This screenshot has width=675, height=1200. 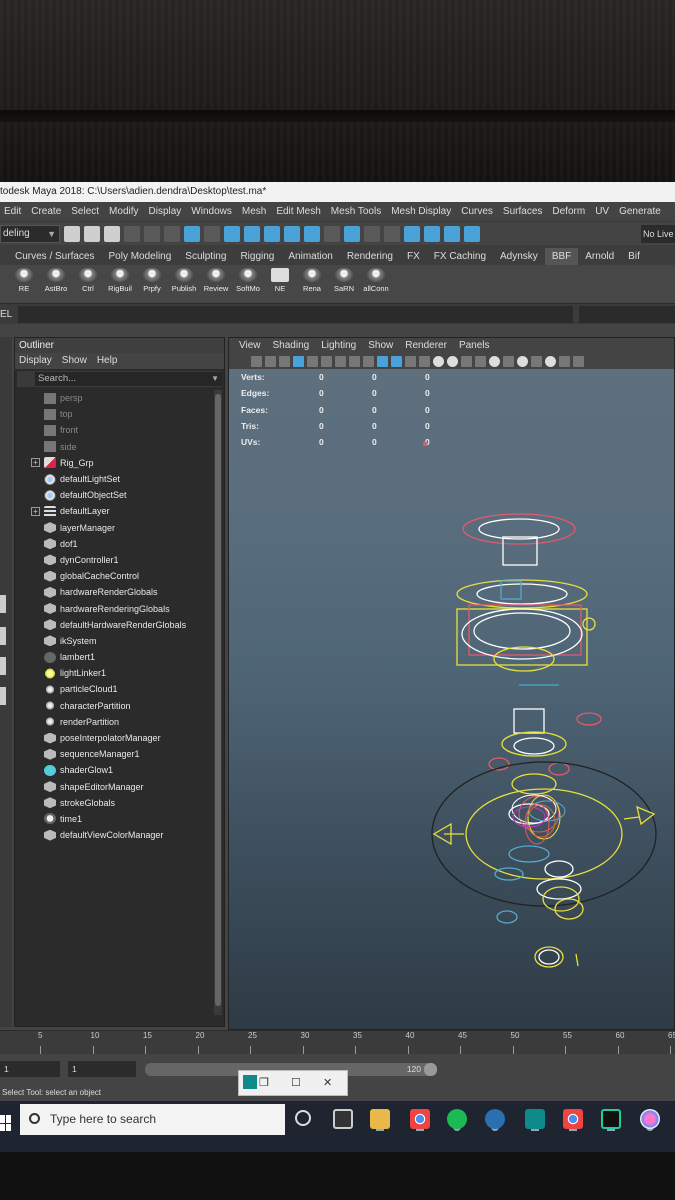 I want to click on outliner-item-globalcachecontrol: globalCacheControl, so click(x=114, y=576).